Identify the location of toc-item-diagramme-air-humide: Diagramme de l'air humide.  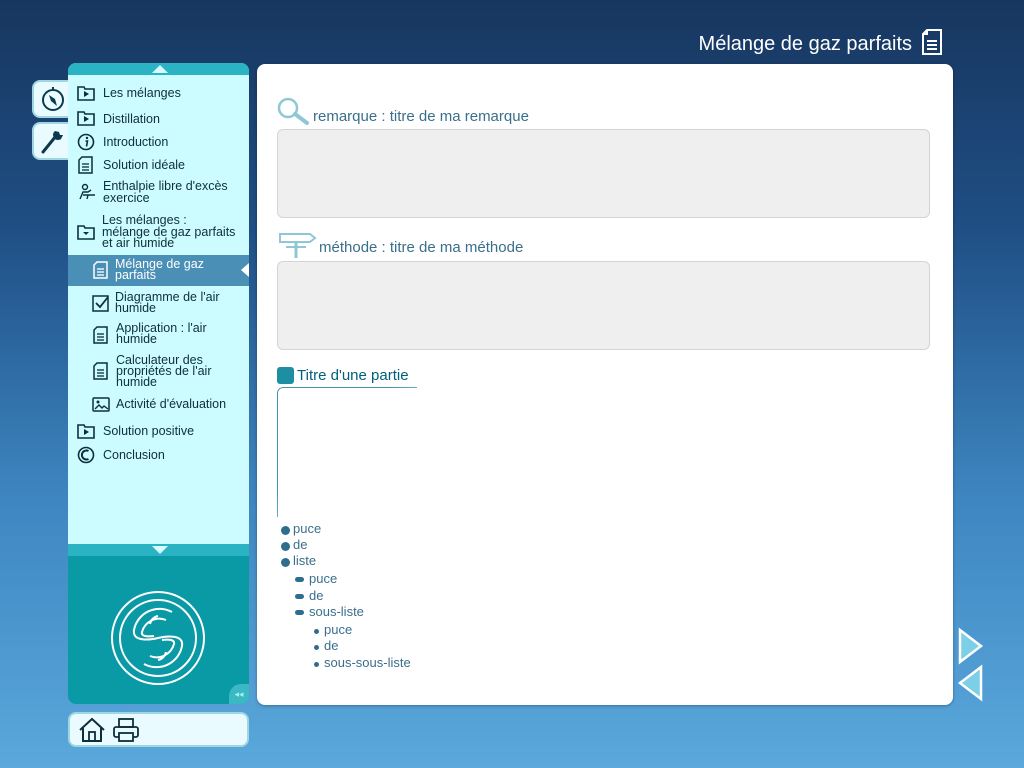
(158, 304).